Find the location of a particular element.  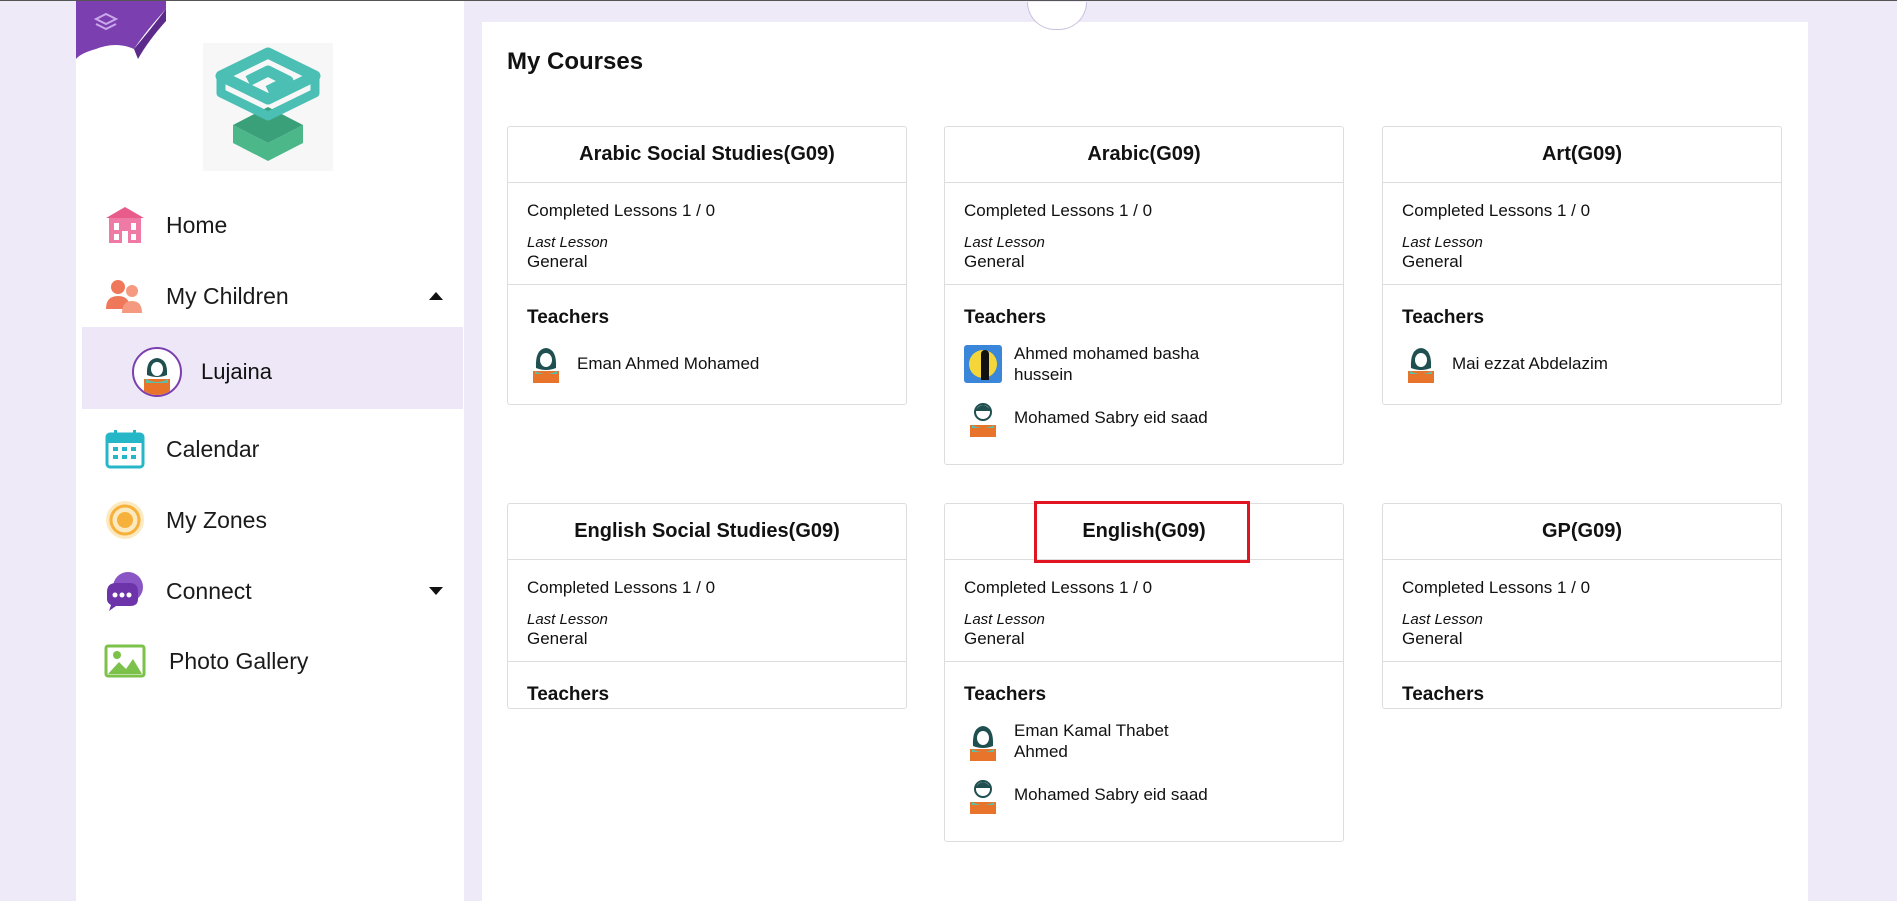

teacher-name: Eman Kamal Thabet Ahmed is located at coordinates (1091, 741).